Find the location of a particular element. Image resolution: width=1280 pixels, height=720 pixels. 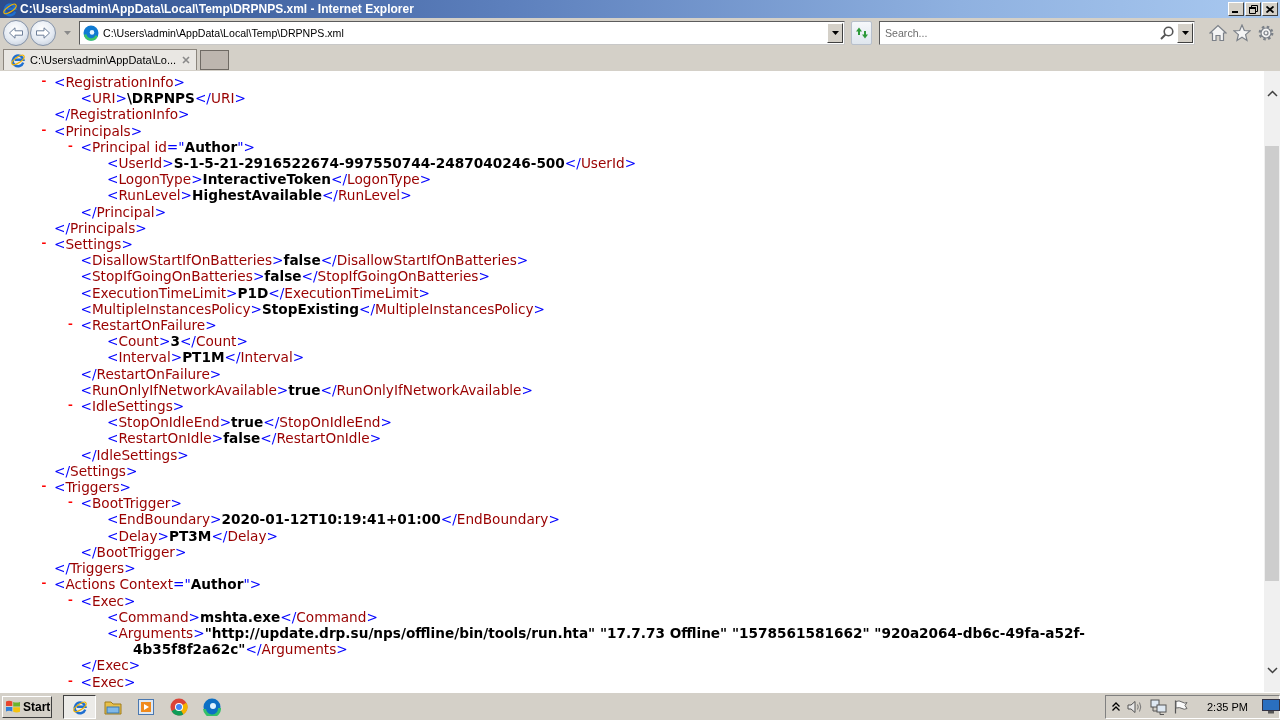

restore-icon is located at coordinates (1253, 9).